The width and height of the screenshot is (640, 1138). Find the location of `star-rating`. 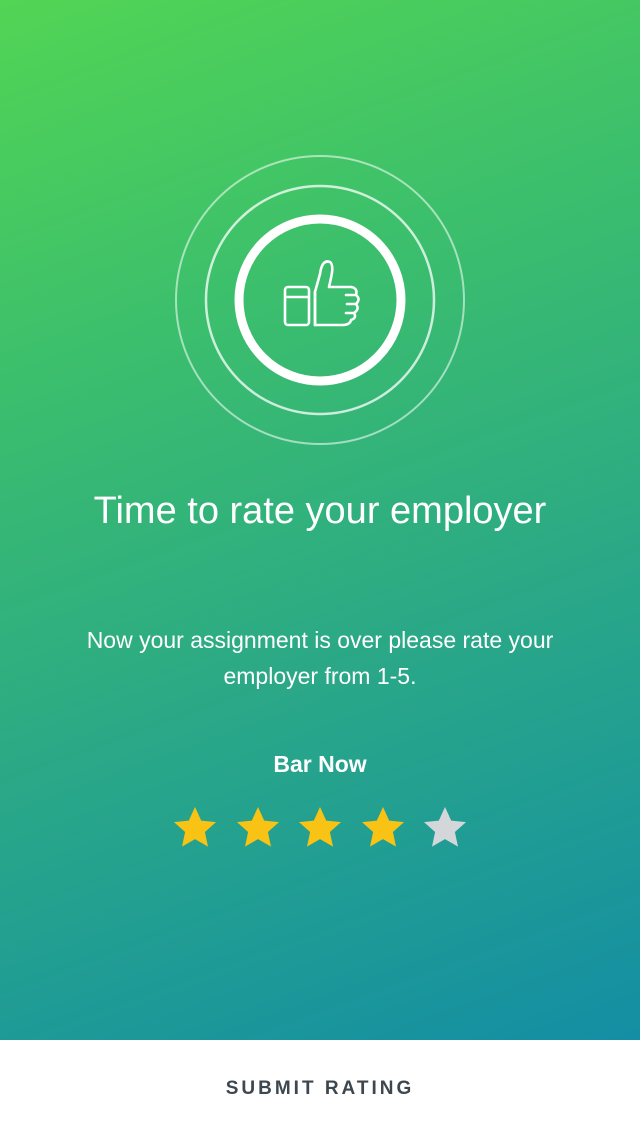

star-rating is located at coordinates (320, 828).